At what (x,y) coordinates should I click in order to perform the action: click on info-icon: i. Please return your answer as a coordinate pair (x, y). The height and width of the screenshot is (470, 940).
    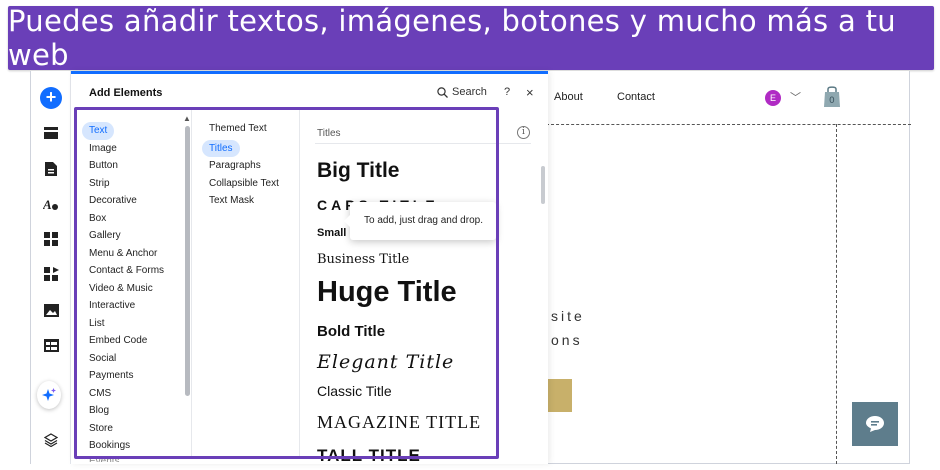
    Looking at the image, I should click on (523, 132).